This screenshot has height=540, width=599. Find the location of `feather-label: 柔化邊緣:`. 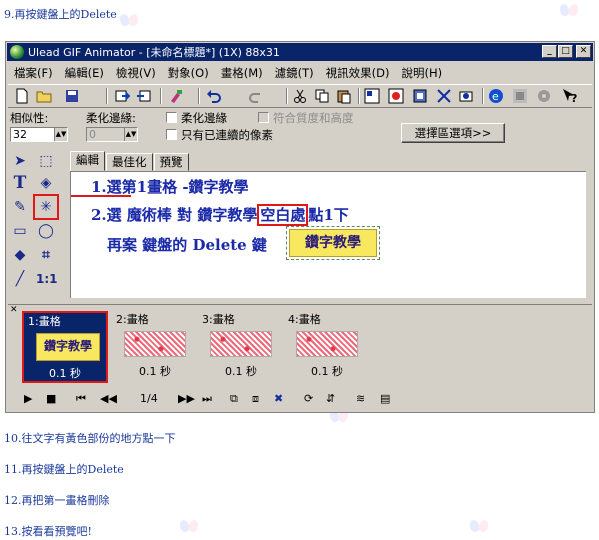

feather-label: 柔化邊緣: is located at coordinates (111, 118).